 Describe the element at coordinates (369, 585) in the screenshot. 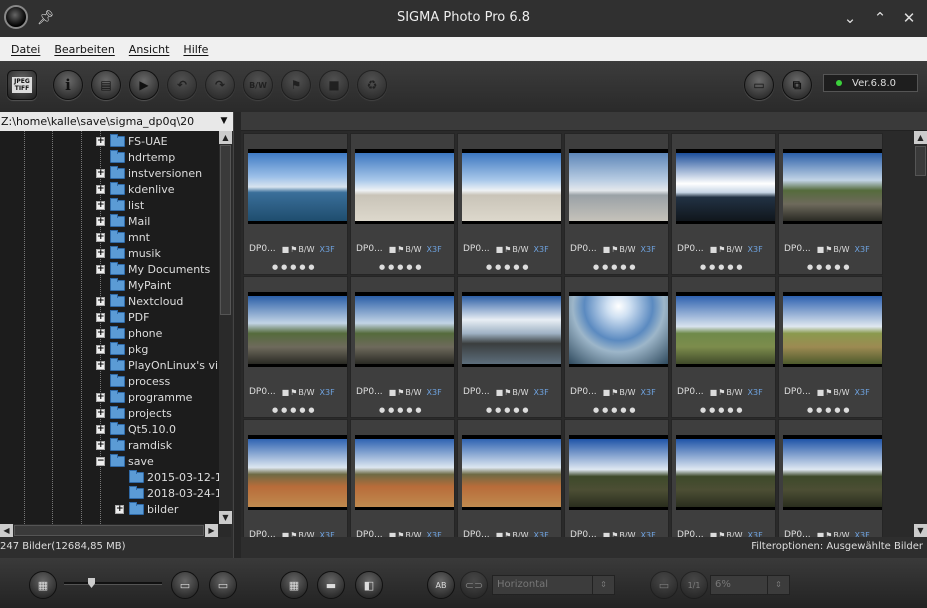

I see `split-view-button: ◧` at that location.